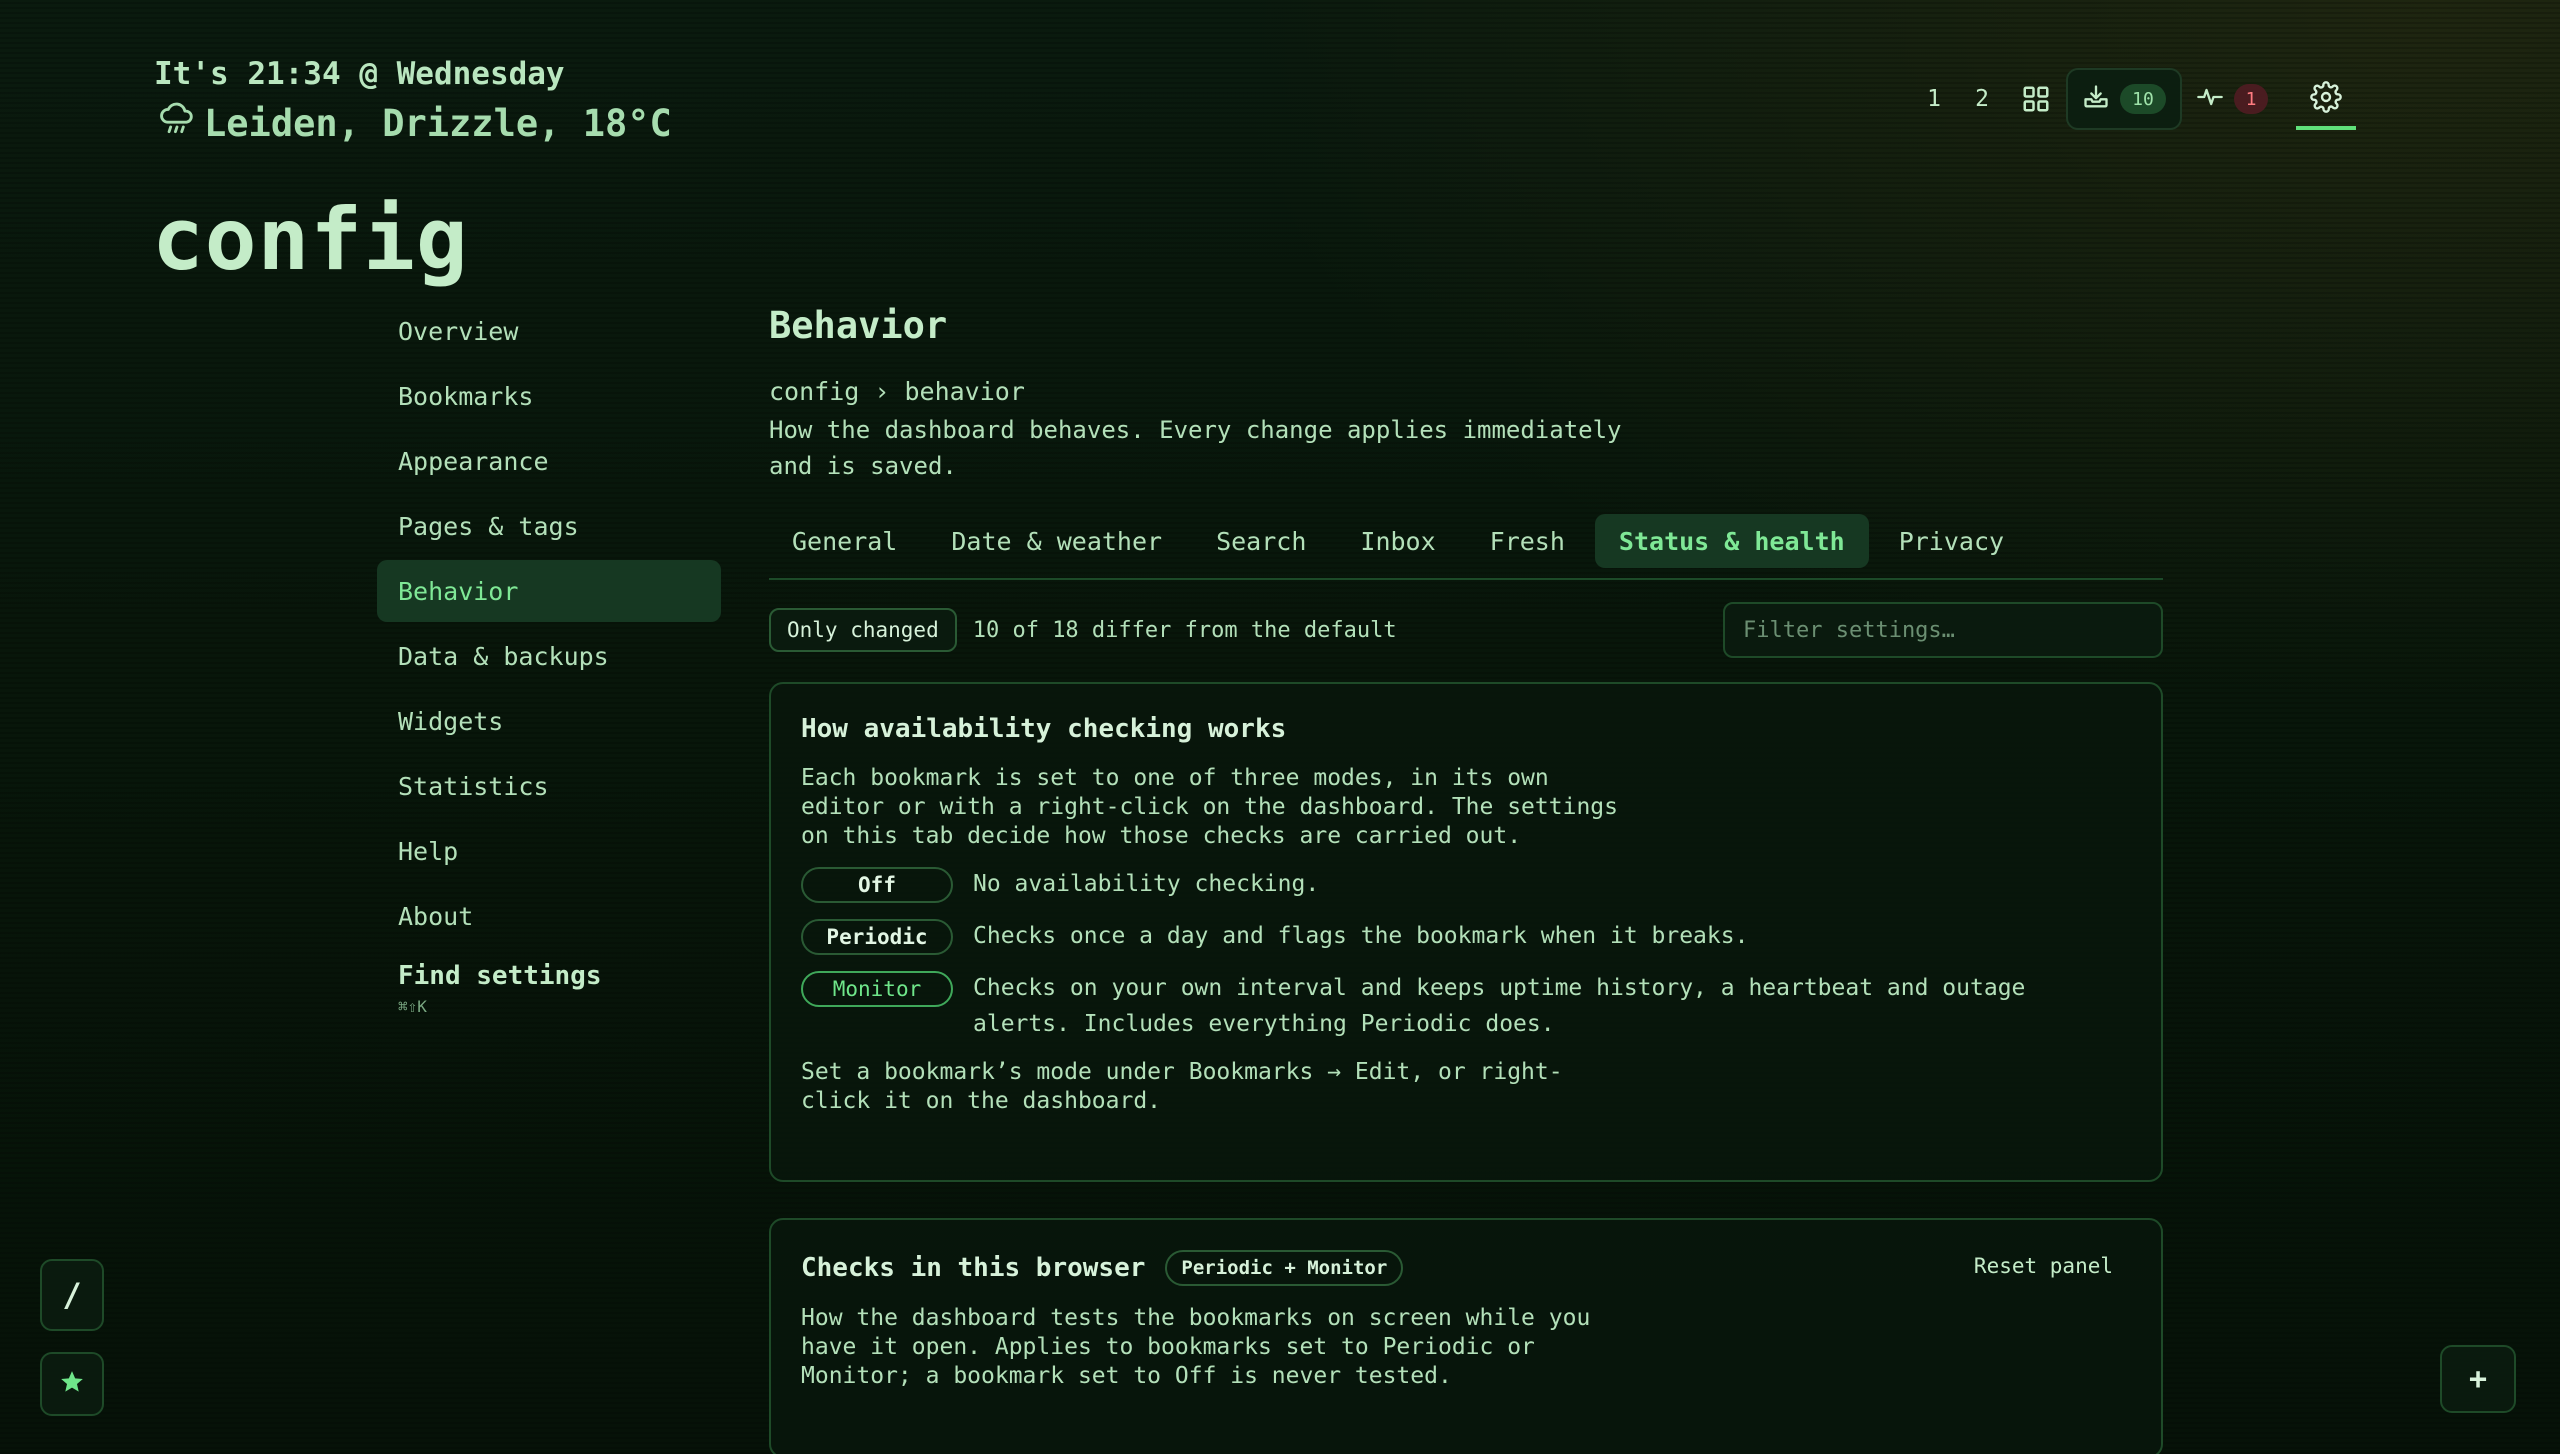  I want to click on health-button: 1, so click(2232, 99).